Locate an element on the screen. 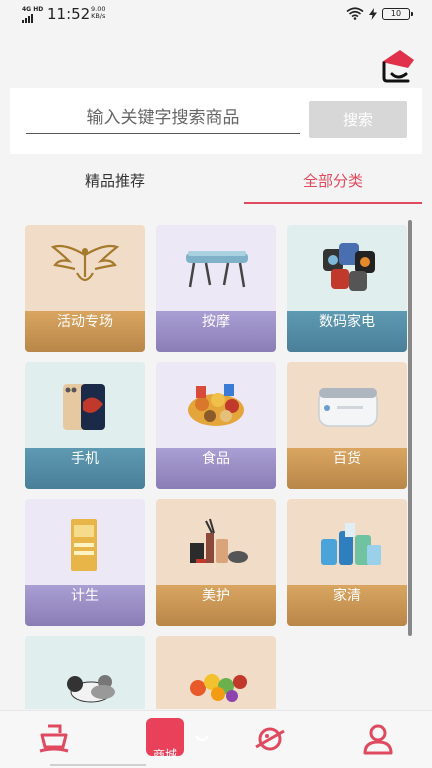 This screenshot has width=432, height=768. category-label: 活动专场 is located at coordinates (85, 331).